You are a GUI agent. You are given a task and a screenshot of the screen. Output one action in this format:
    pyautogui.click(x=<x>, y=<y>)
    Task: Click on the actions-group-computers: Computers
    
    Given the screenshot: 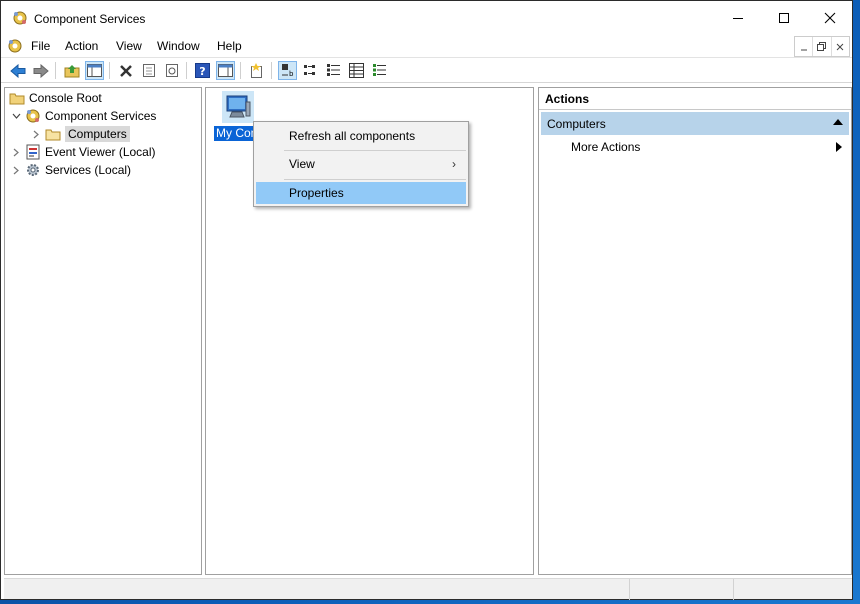 What is the action you would take?
    pyautogui.click(x=695, y=123)
    